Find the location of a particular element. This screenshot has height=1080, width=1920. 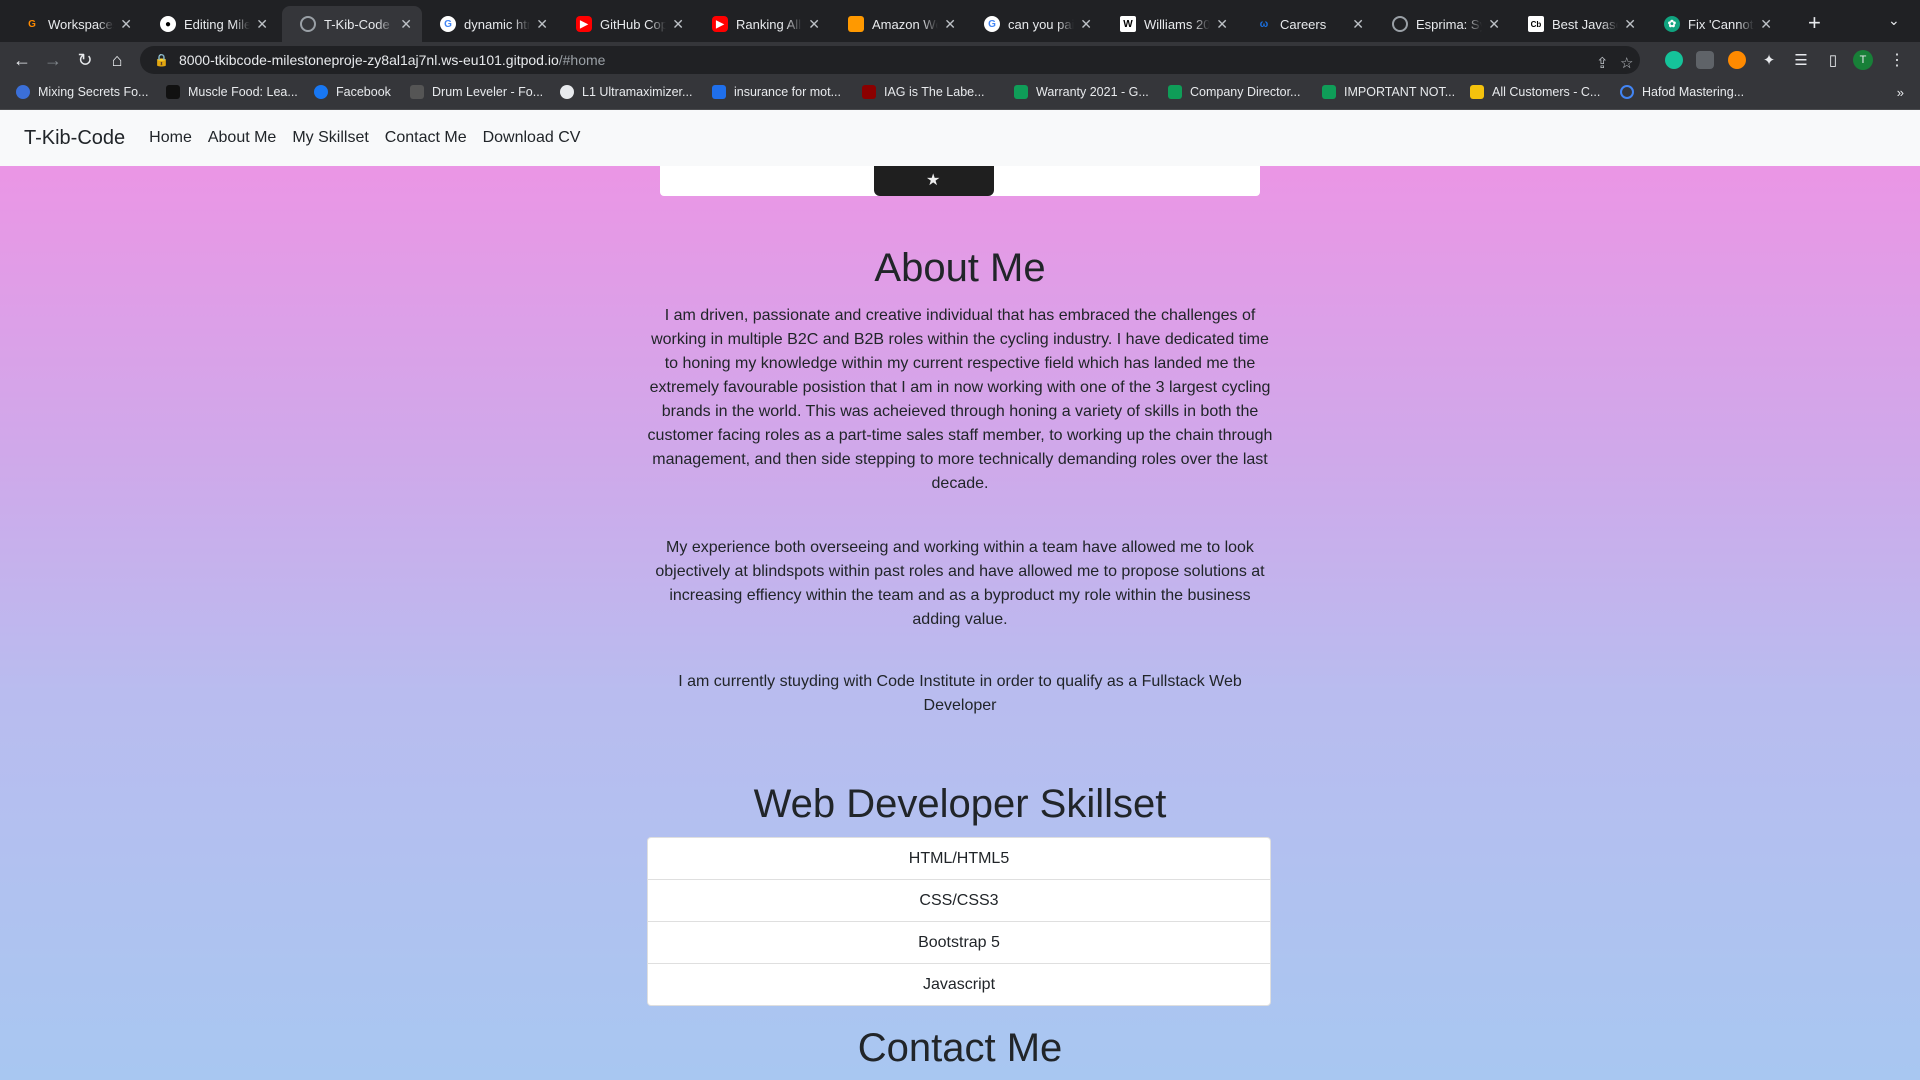

bookmark-star-icon: ☆ is located at coordinates (1626, 63).